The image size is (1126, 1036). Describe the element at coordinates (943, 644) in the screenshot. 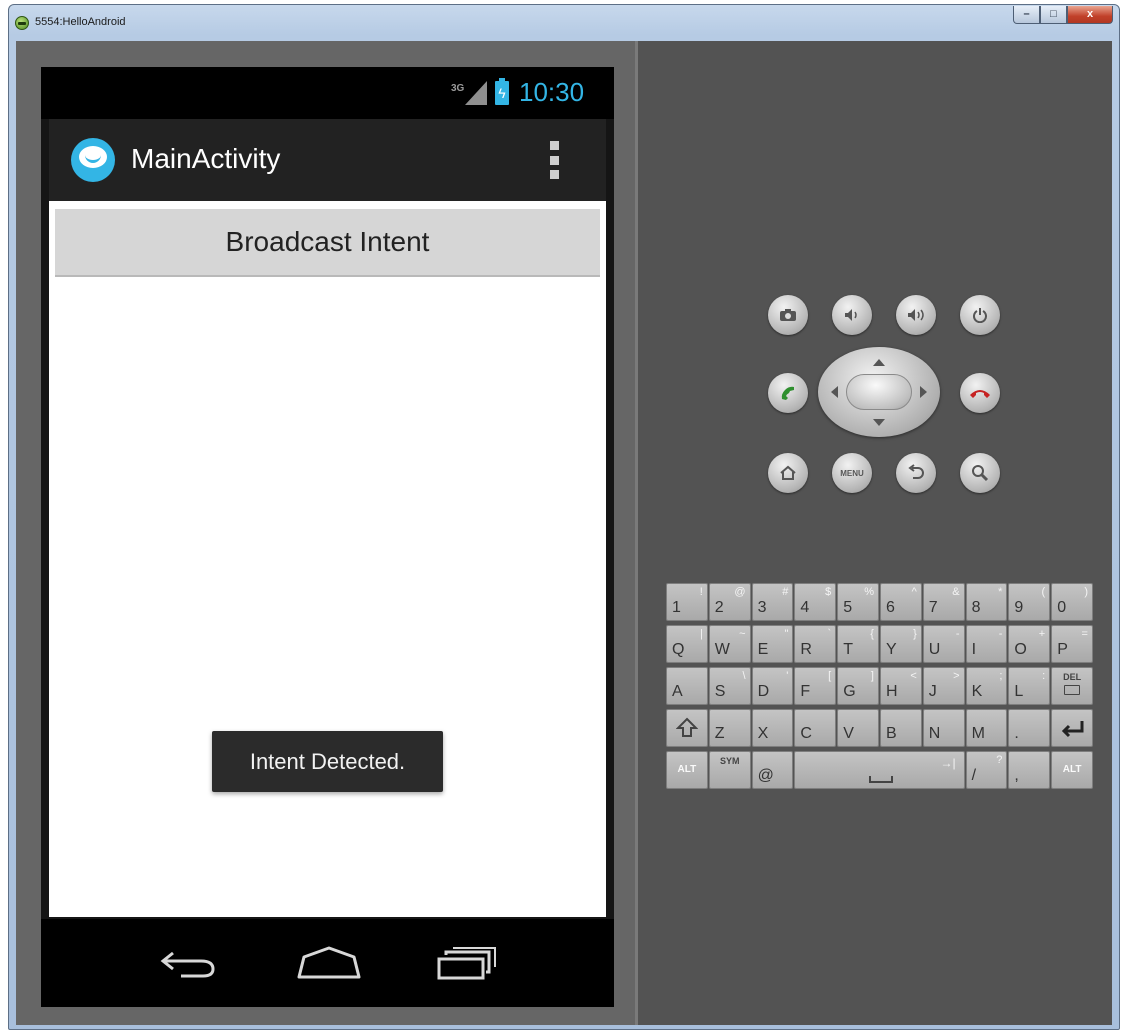

I see `key-u: U-` at that location.